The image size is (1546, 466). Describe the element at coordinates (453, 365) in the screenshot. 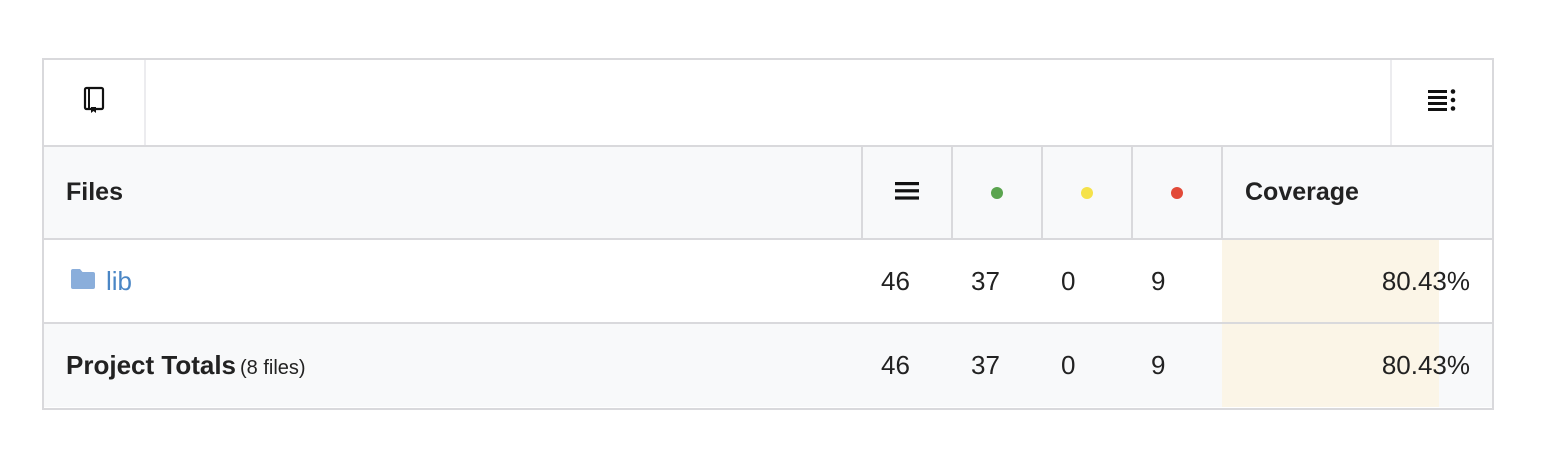

I see `totals-name-cell: Project Totals (8 files)` at that location.